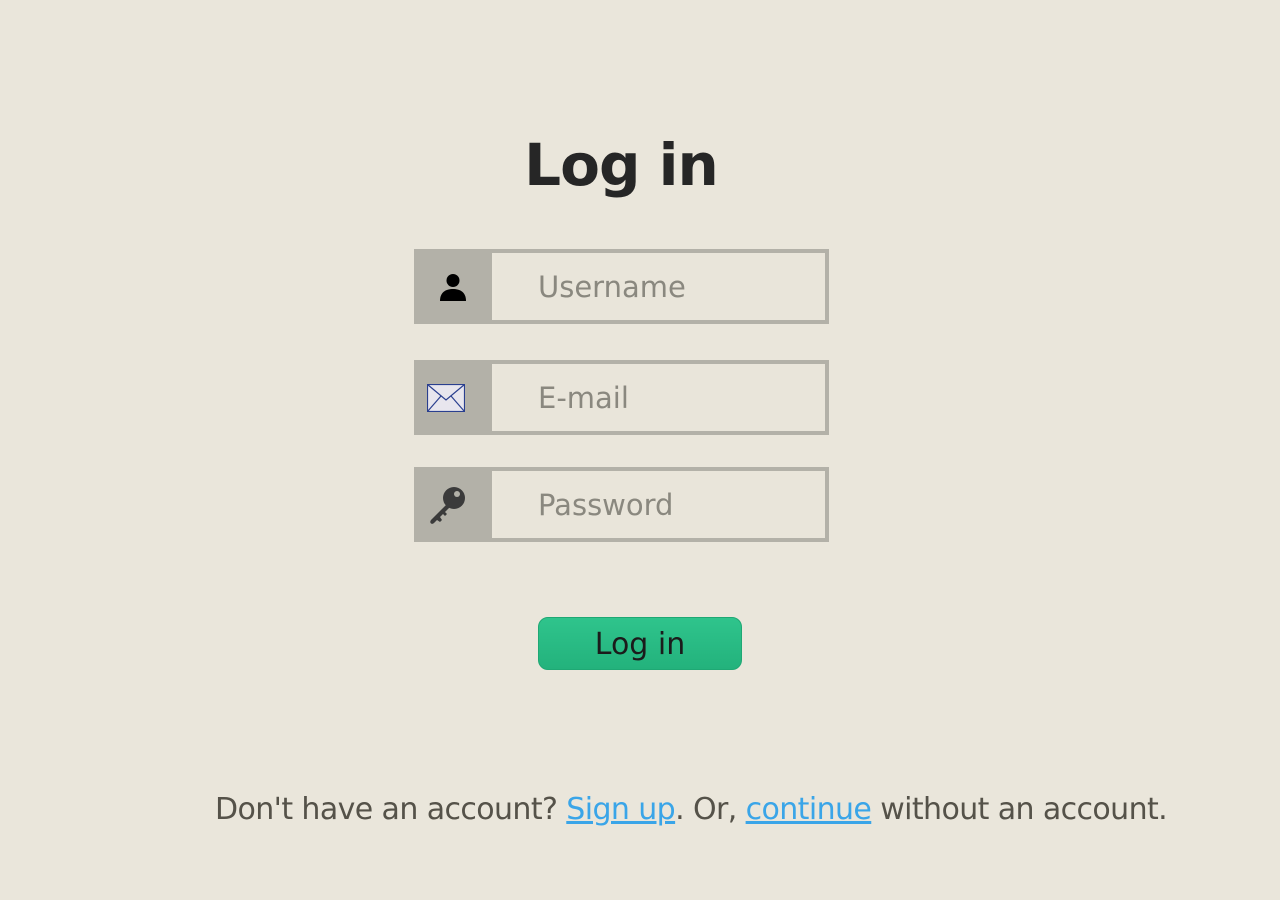  I want to click on person-icon, so click(453, 286).